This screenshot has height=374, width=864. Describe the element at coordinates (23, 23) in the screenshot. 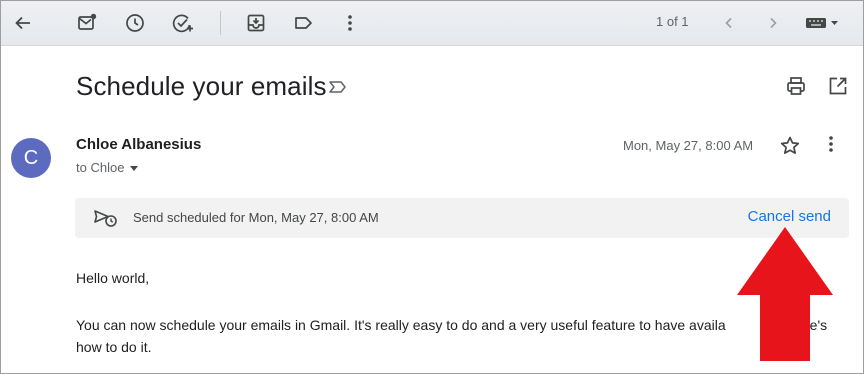

I see `back-arrow-icon` at that location.